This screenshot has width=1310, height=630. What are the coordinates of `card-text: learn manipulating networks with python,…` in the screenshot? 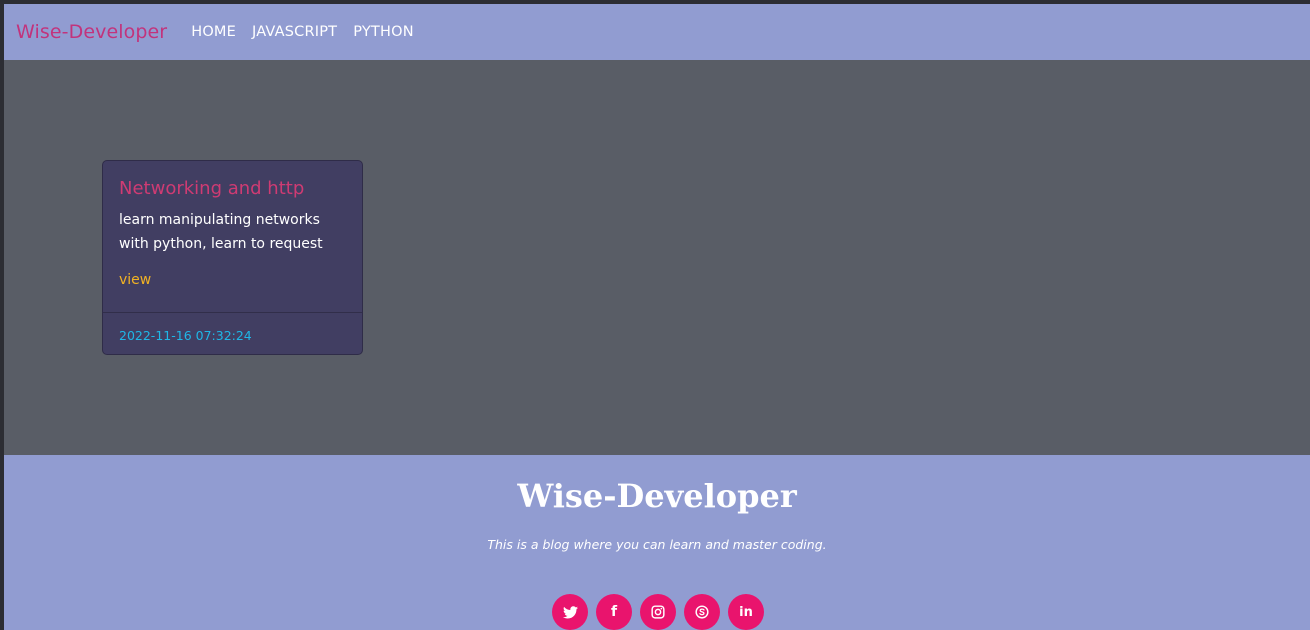 It's located at (221, 232).